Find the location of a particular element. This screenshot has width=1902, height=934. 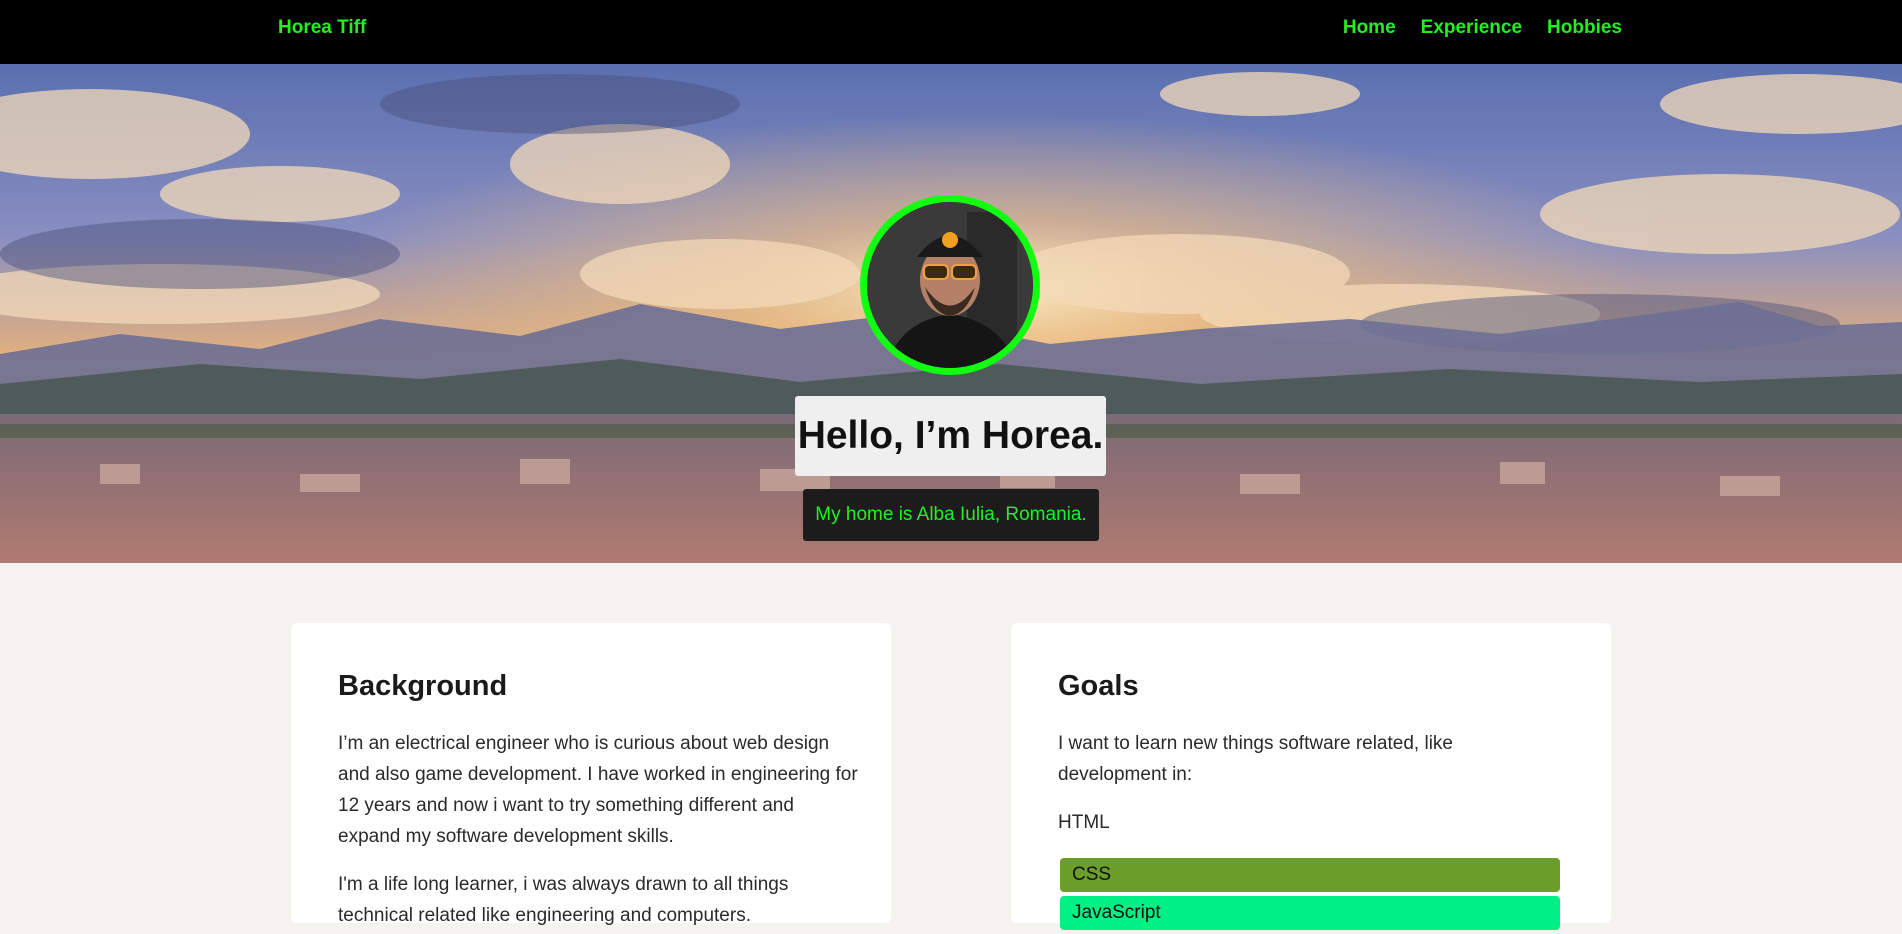

background-heading: Background is located at coordinates (423, 686).